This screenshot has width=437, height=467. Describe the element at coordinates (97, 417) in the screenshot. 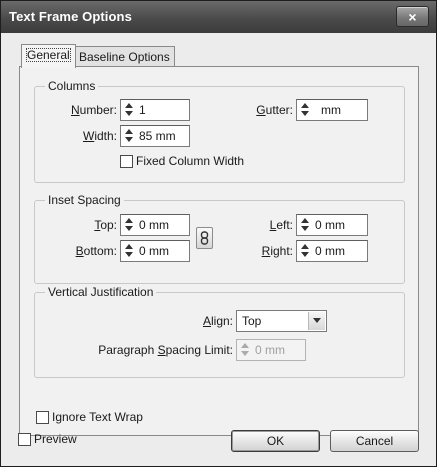

I see `ignore-text-wrap-label: Ignore Text Wrap` at that location.